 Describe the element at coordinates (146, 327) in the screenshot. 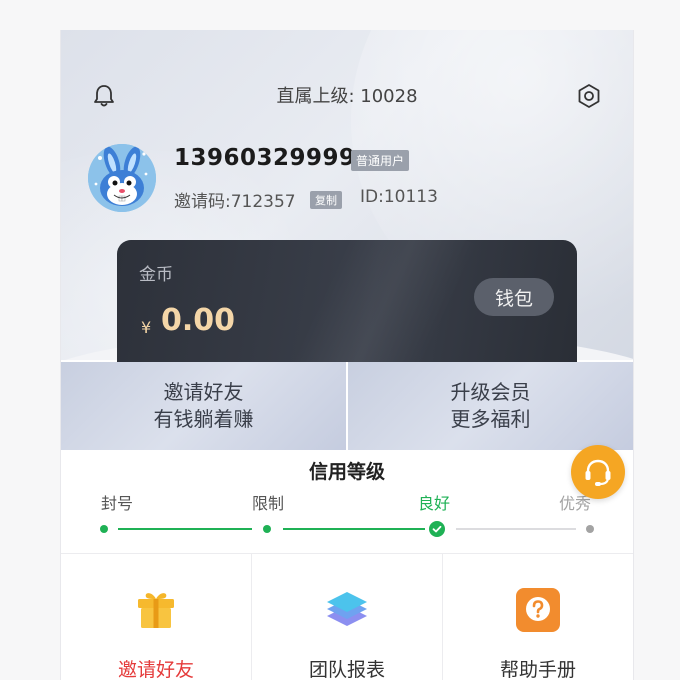

I see `currency-symbol: ¥` at that location.